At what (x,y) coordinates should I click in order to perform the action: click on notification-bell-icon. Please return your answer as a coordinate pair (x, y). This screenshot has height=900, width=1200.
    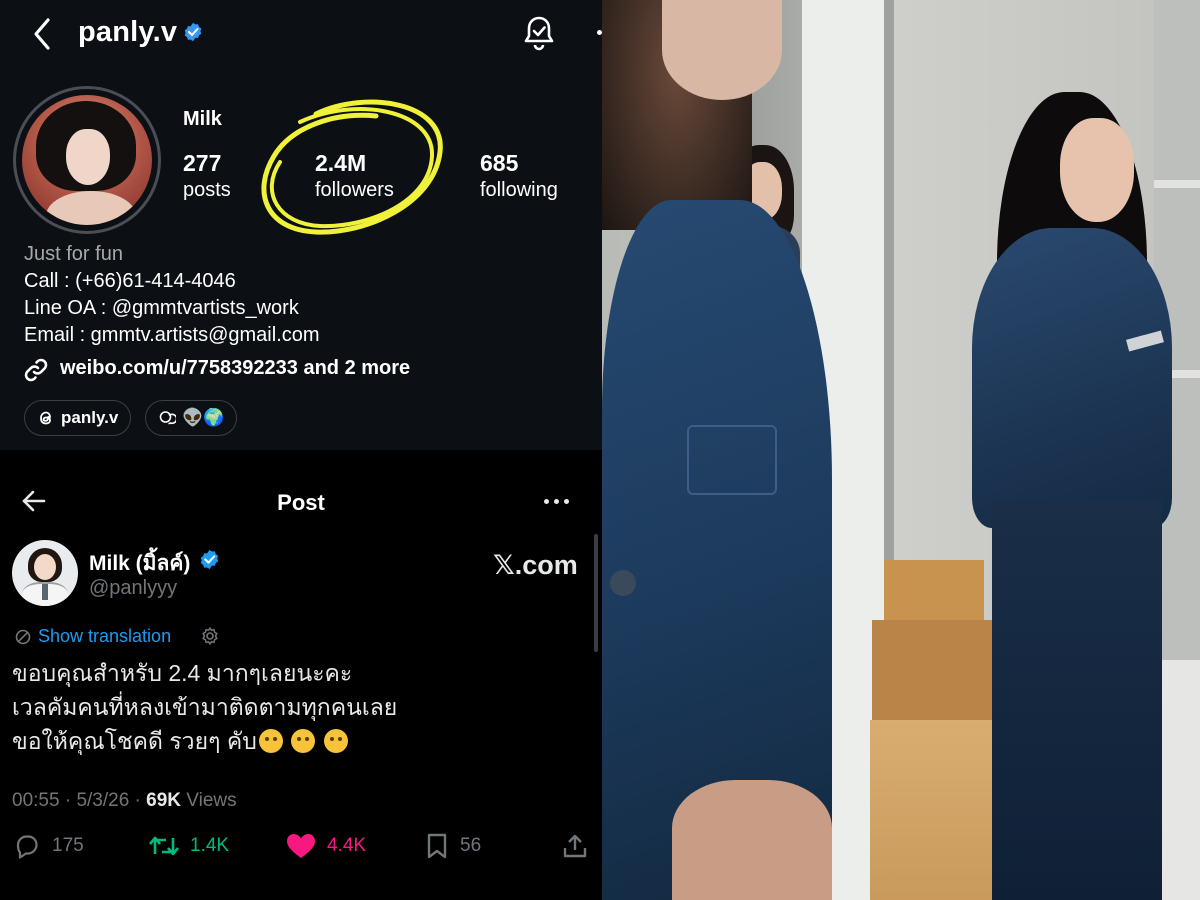
    Looking at the image, I should click on (539, 33).